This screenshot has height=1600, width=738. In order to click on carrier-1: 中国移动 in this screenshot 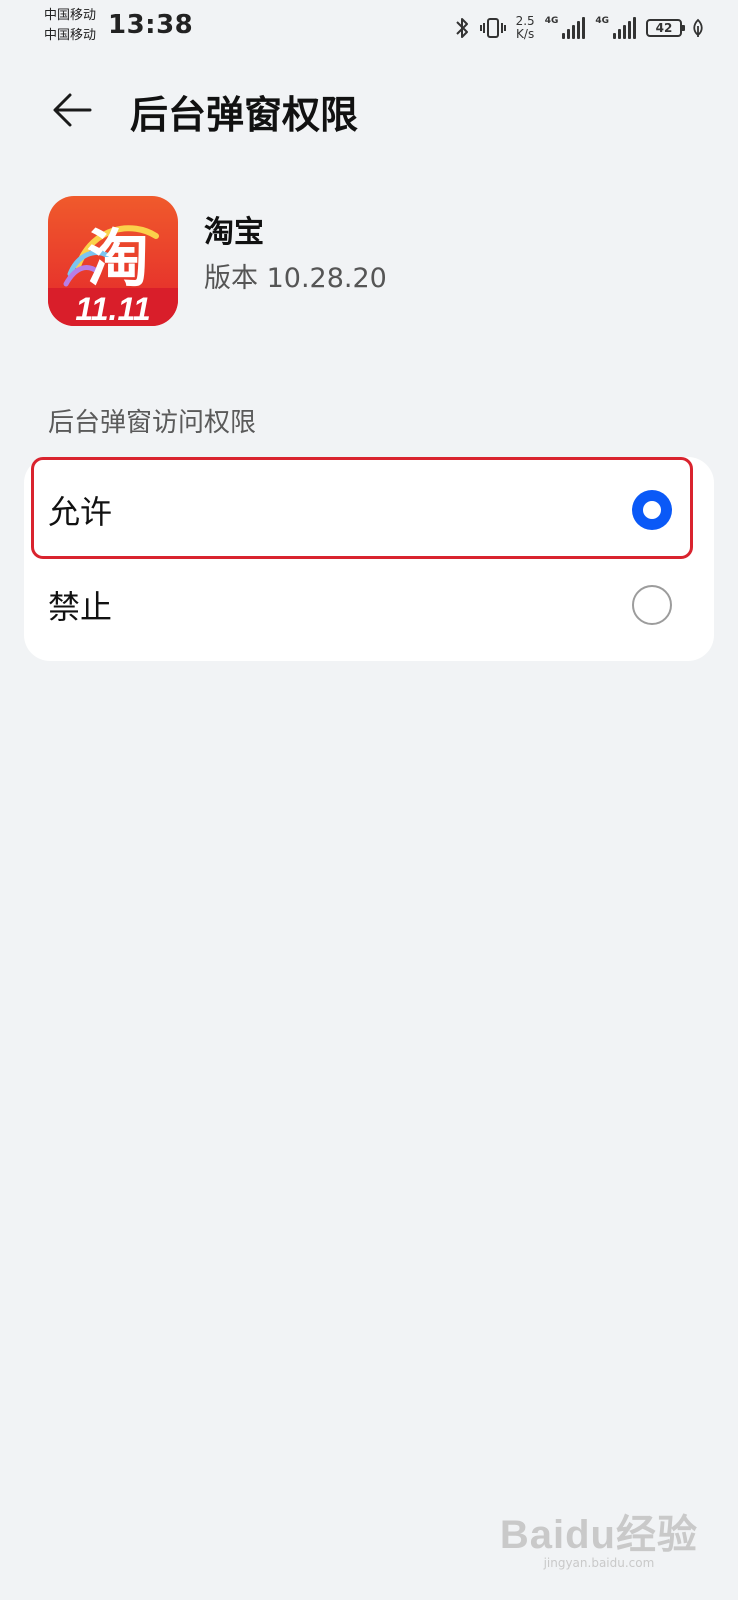, I will do `click(70, 15)`.